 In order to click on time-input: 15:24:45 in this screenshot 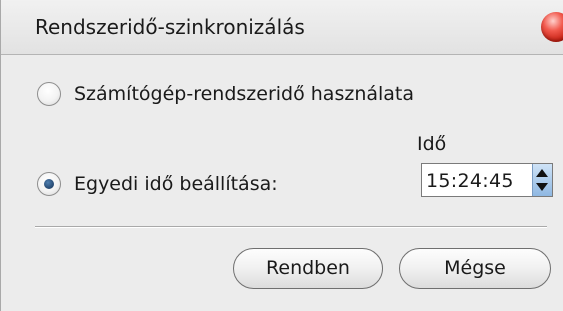, I will do `click(487, 180)`.